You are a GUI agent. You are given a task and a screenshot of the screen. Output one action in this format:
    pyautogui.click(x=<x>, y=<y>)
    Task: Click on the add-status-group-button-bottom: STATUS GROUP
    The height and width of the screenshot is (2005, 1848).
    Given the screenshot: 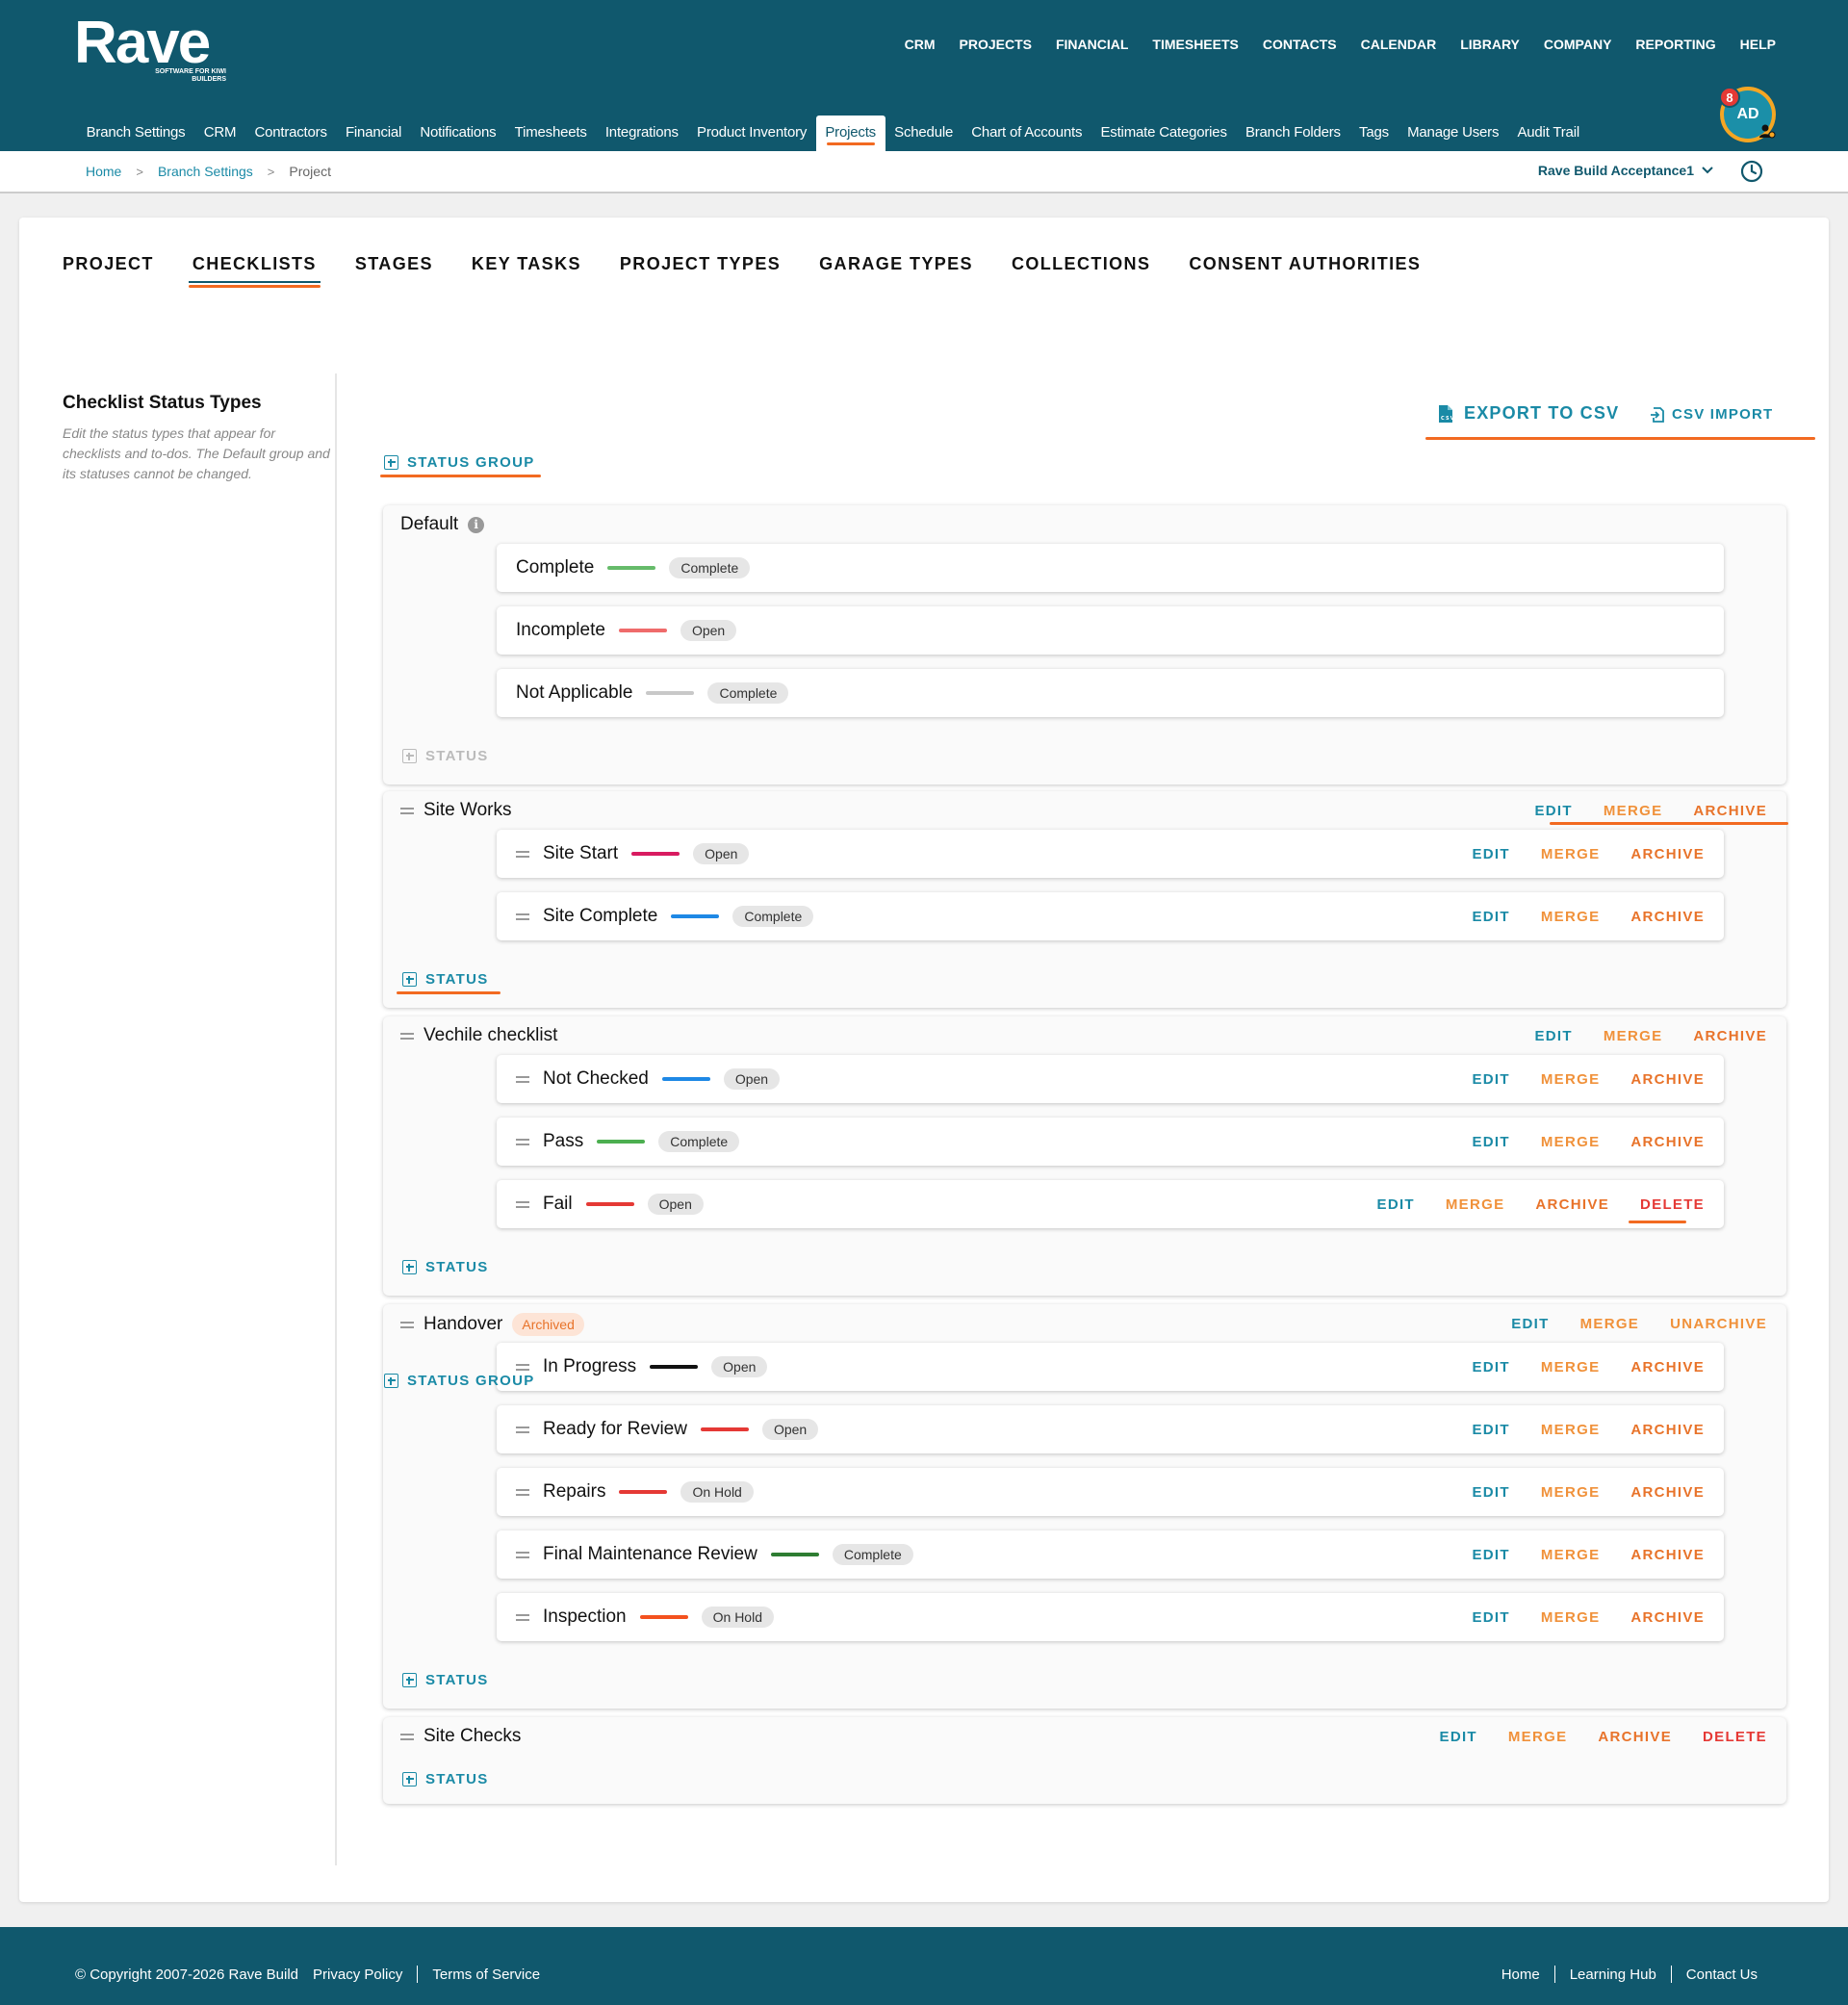 What is the action you would take?
    pyautogui.click(x=459, y=1381)
    